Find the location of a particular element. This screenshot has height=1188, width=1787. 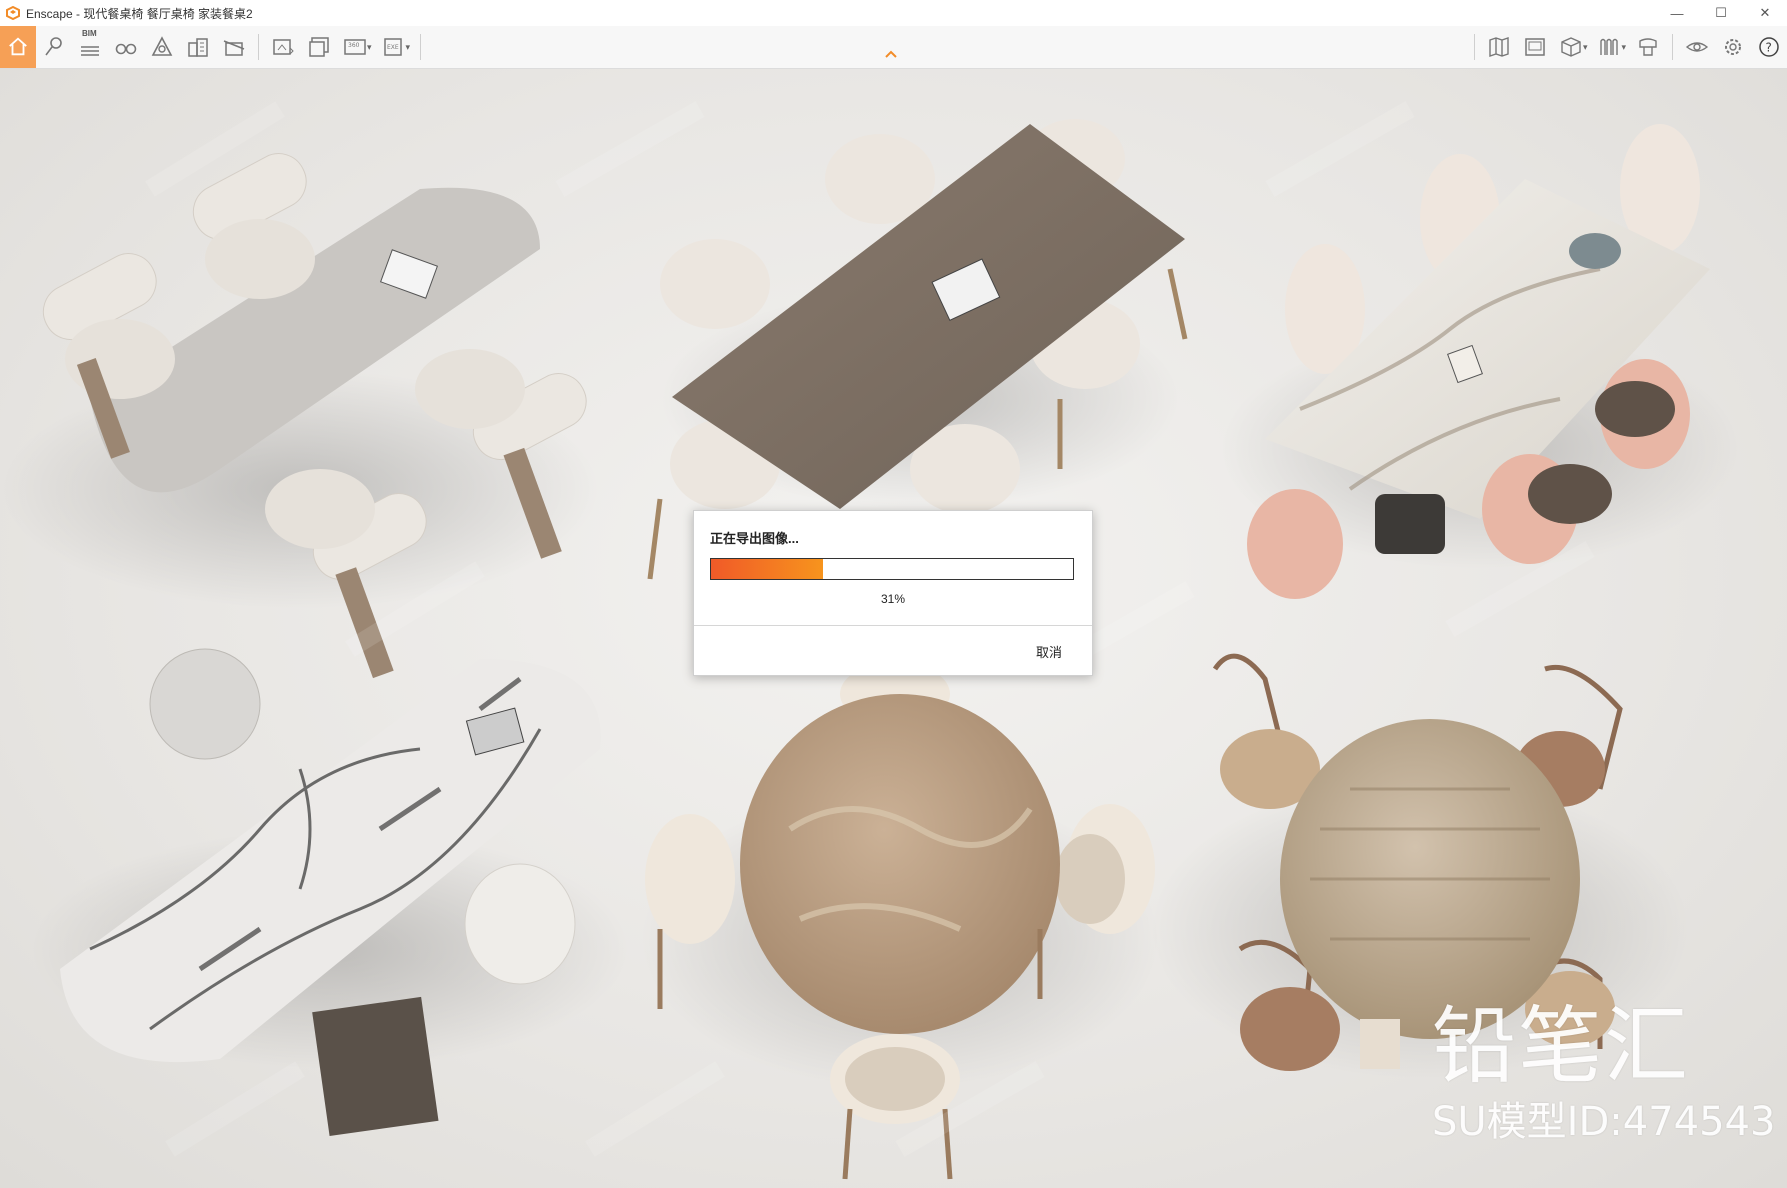

watermark-logo-text: 铅笔汇 is located at coordinates (1561, 1046).